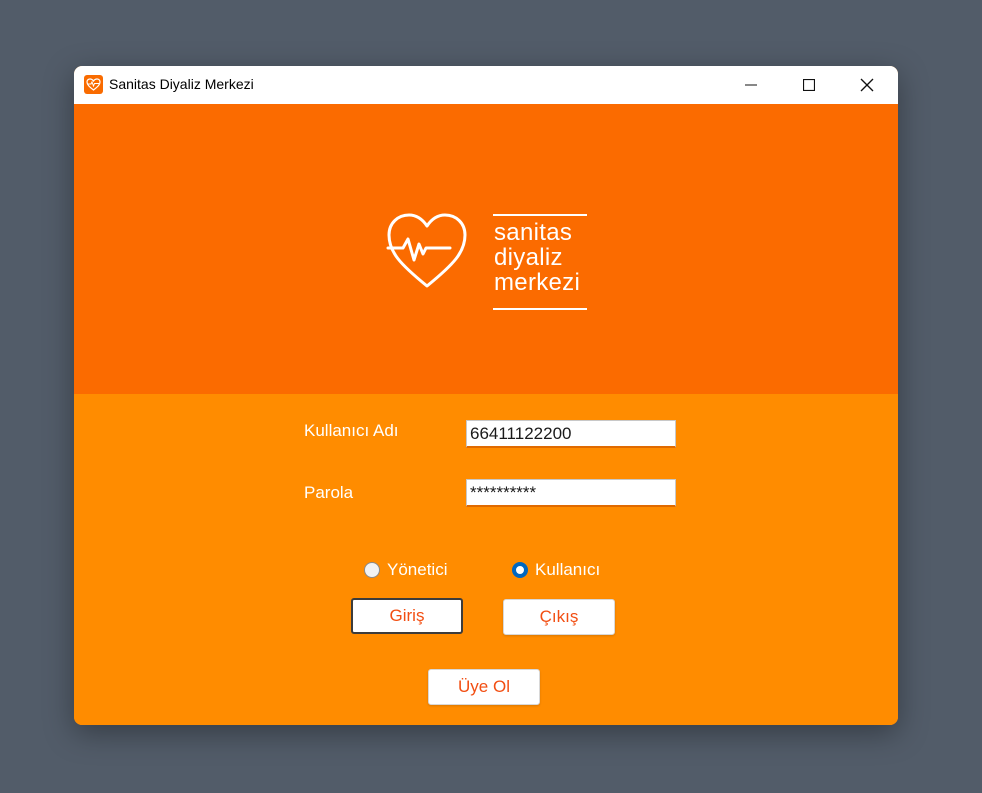 This screenshot has height=793, width=982. I want to click on logo-line-2: diyaliz, so click(528, 257).